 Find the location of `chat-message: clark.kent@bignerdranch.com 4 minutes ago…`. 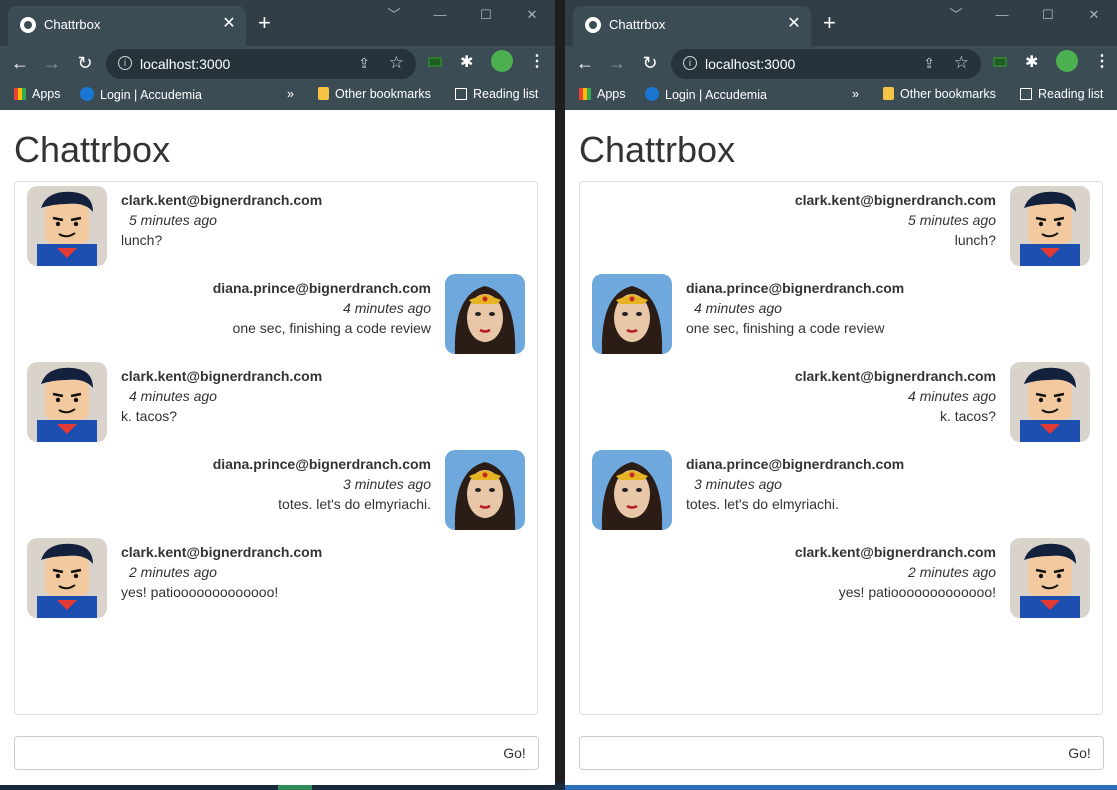

chat-message: clark.kent@bignerdranch.com 4 minutes ago… is located at coordinates (841, 402).